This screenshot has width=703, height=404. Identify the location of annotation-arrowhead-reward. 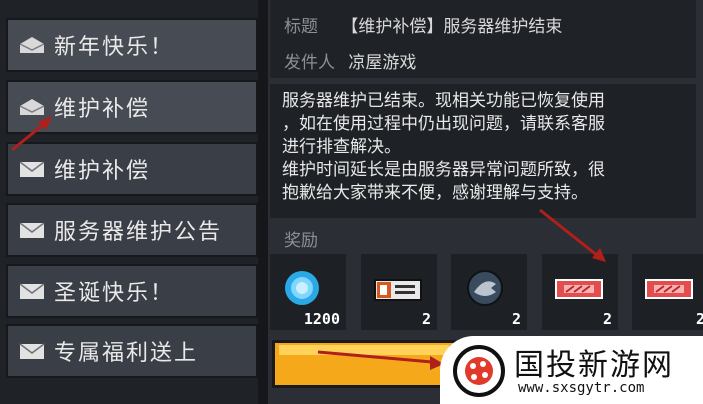
(599, 255).